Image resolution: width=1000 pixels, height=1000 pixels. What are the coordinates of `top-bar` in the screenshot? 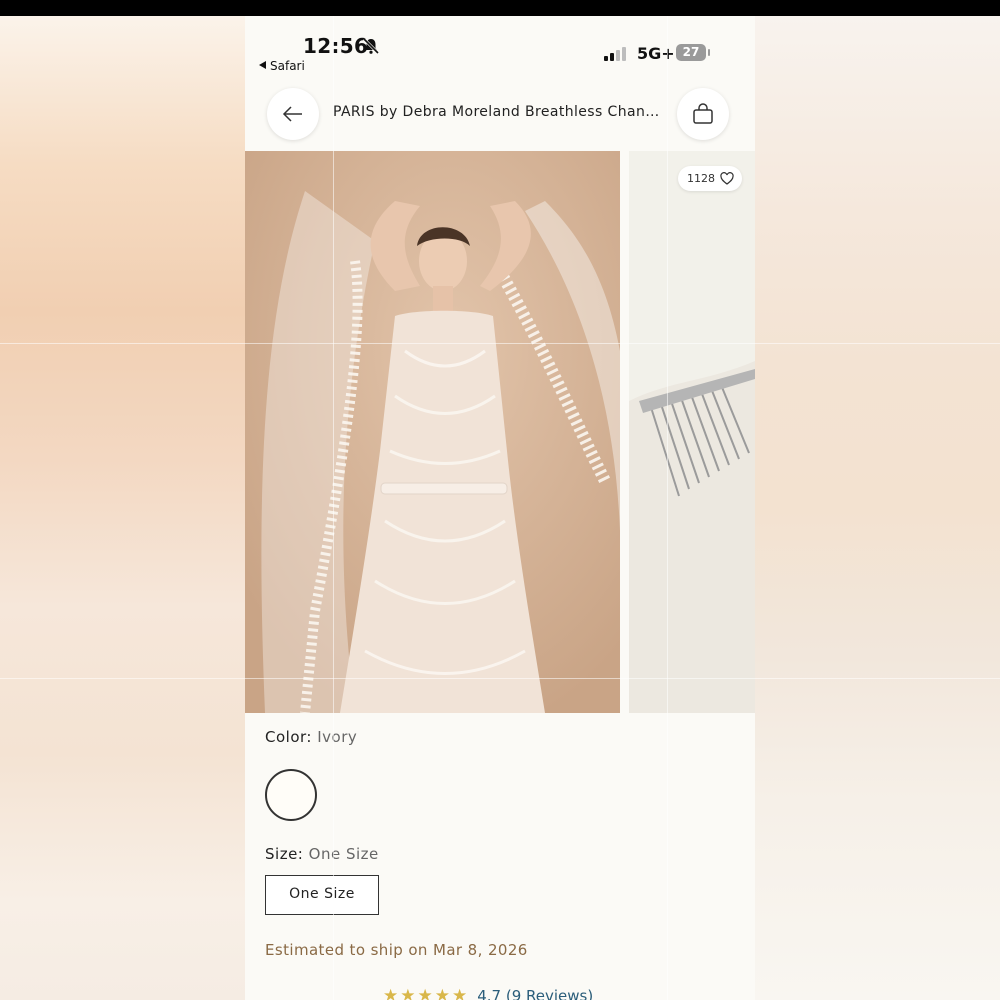 It's located at (500, 8).